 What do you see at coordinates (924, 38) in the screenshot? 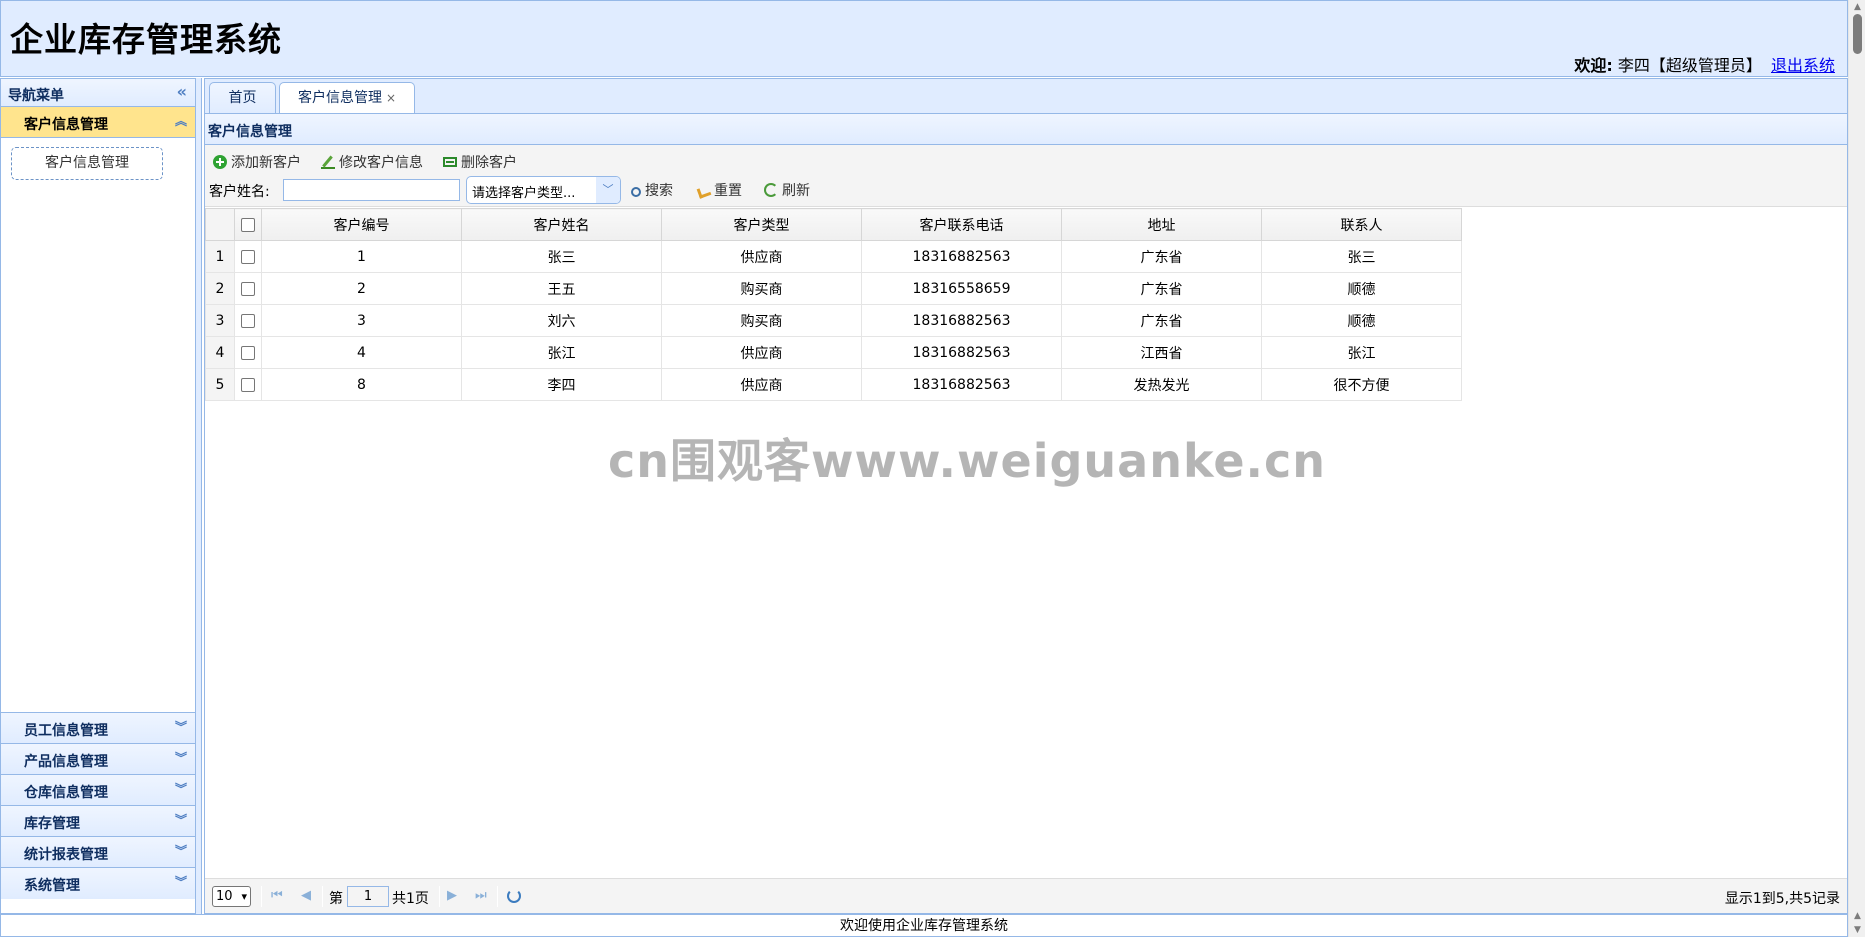
I see `header: 企业库存管理系统 欢迎: 李四【超级管理员】 退出系统` at bounding box center [924, 38].